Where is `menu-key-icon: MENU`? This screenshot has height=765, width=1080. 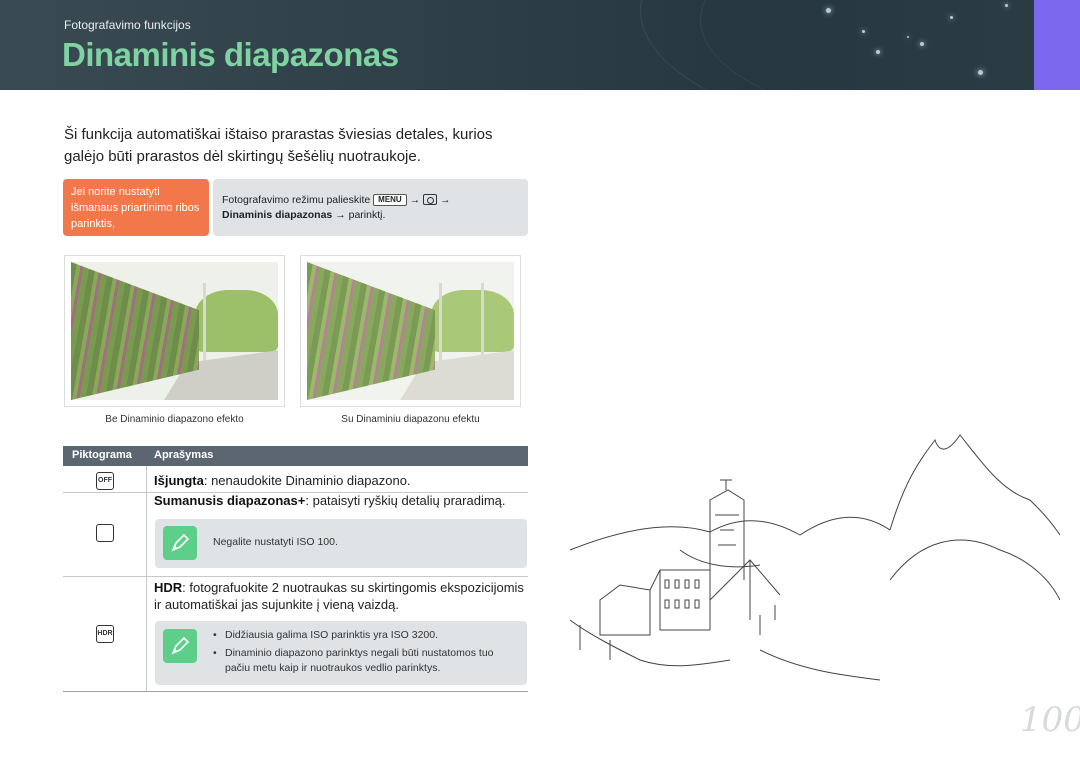
menu-key-icon: MENU is located at coordinates (390, 200).